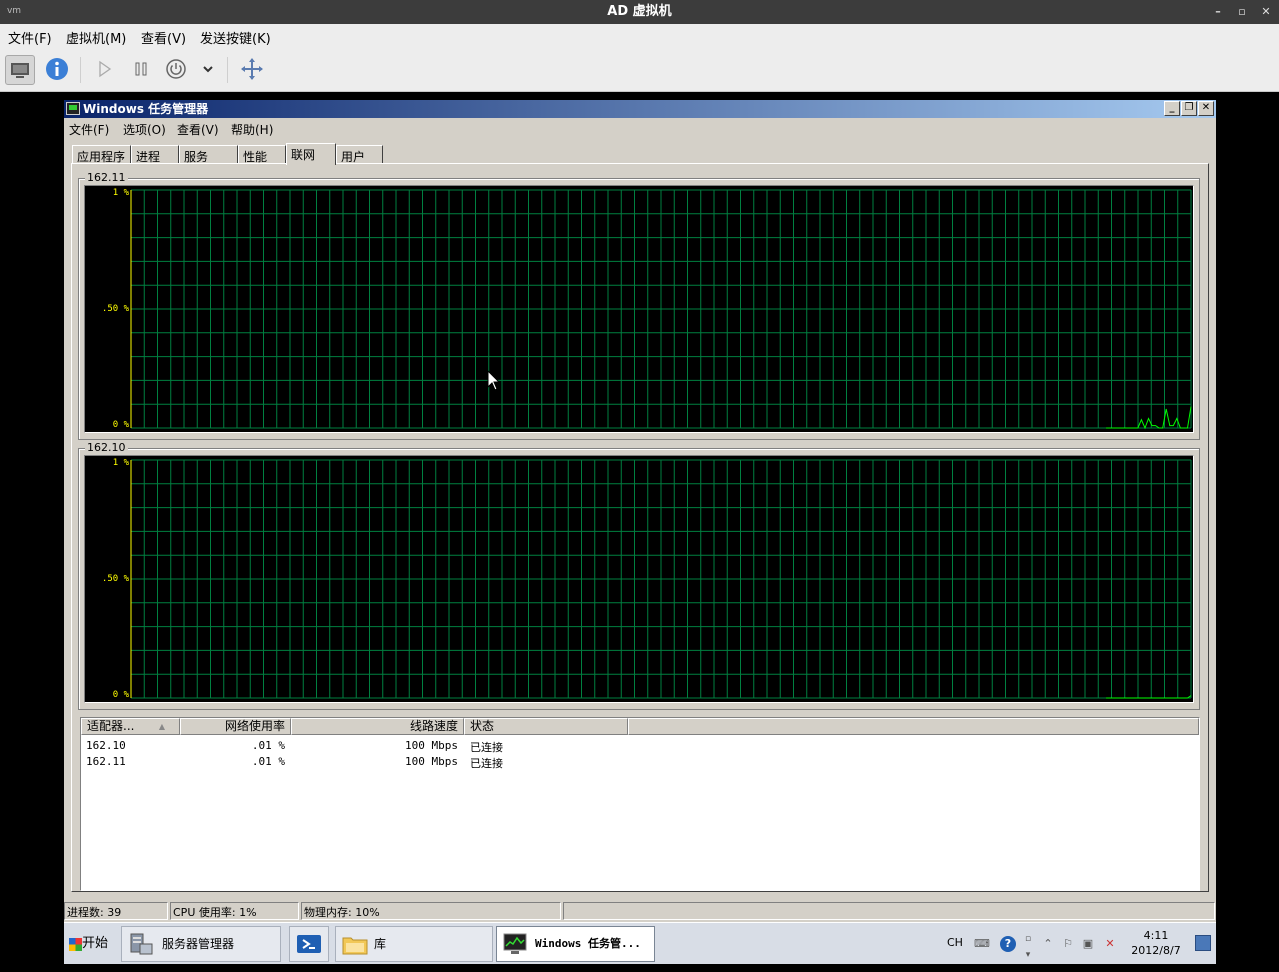 The height and width of the screenshot is (972, 1279). I want to click on close-icon: ✕, so click(1266, 12).